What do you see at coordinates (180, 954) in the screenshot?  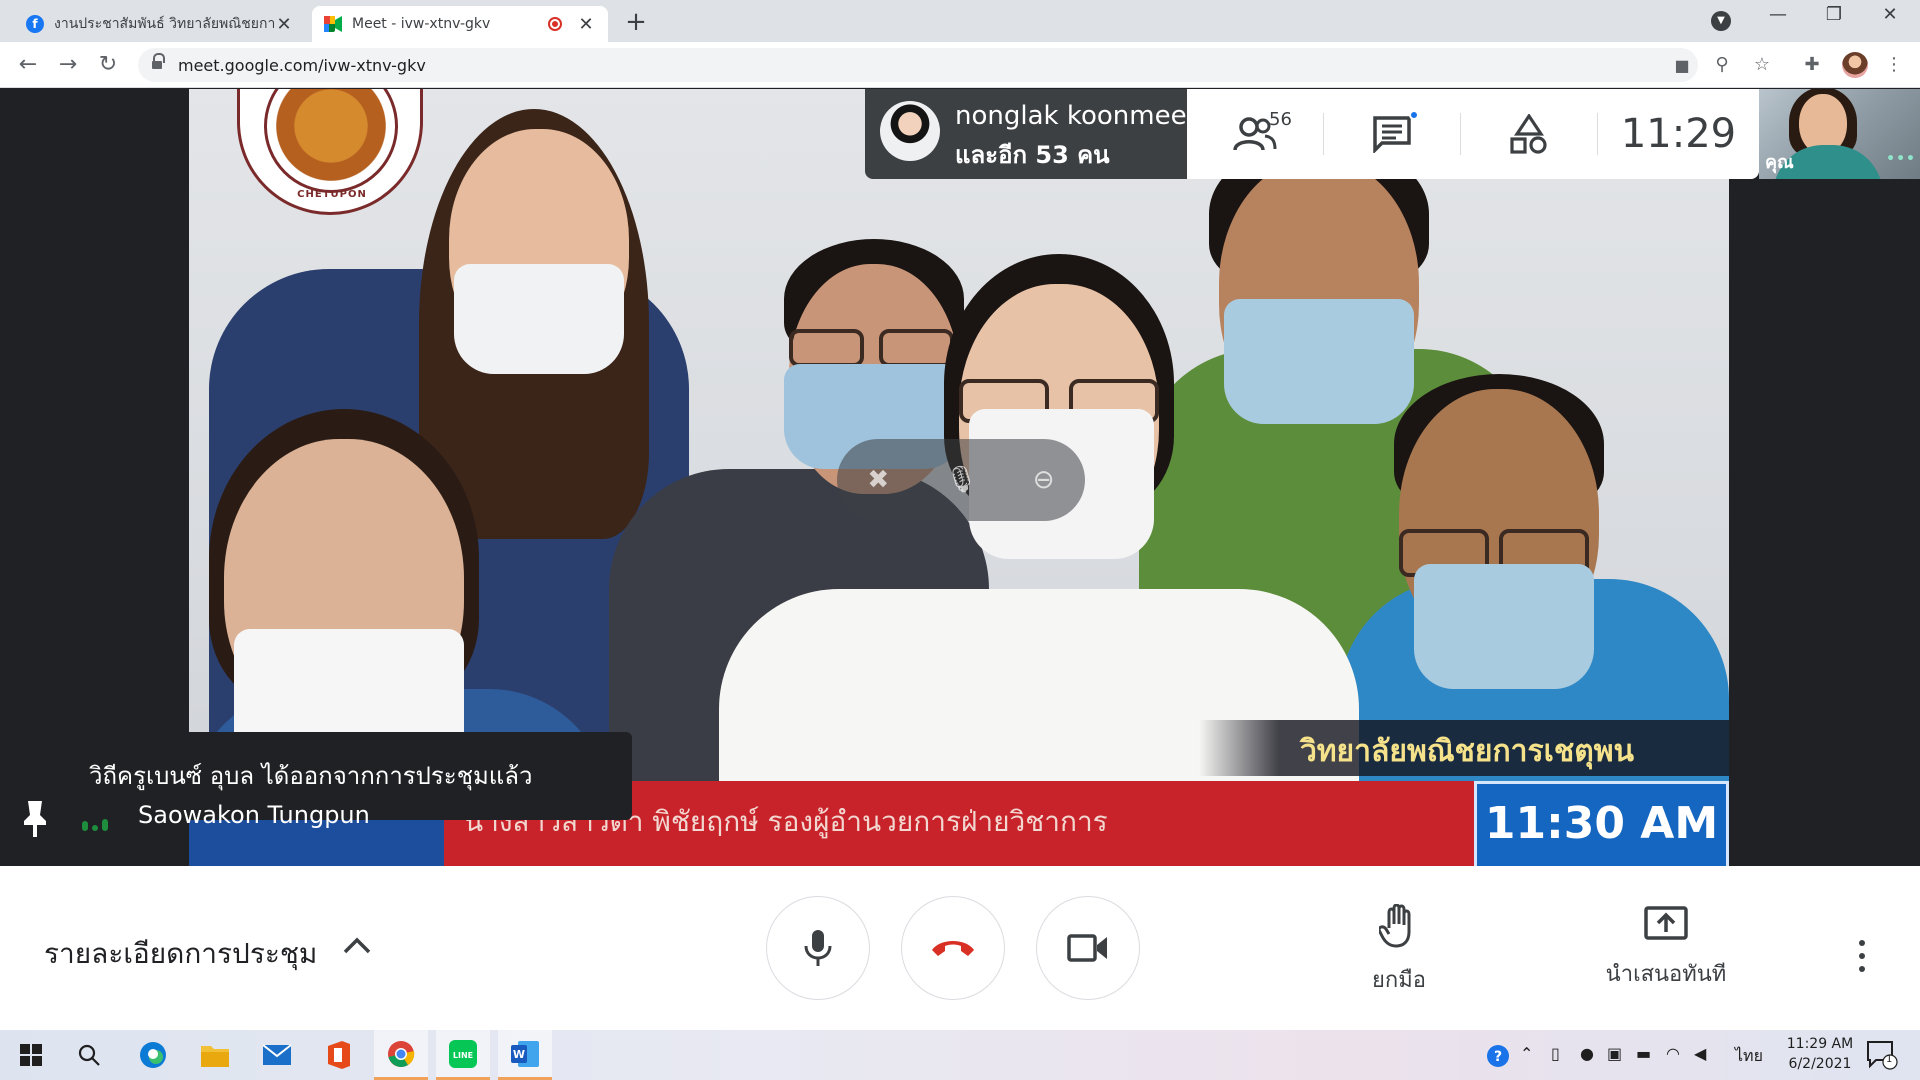 I see `meeting-details-button: รายละเอียดการประชุม` at bounding box center [180, 954].